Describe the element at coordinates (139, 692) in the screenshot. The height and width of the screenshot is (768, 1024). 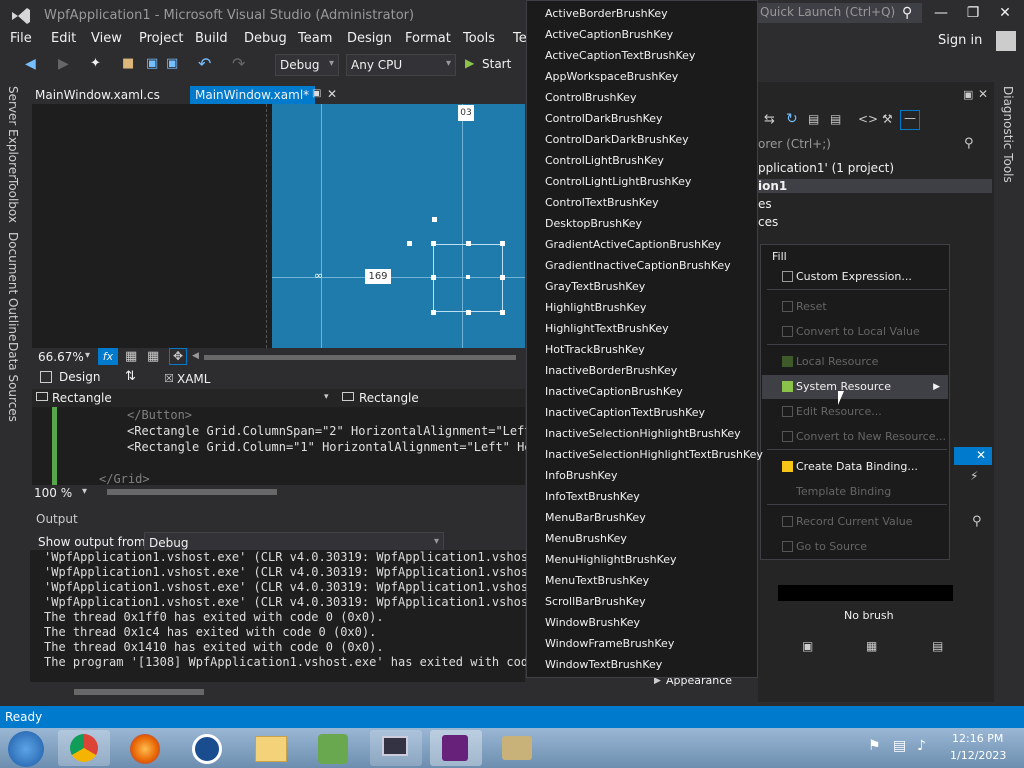
I see `output-hscrollbar` at that location.